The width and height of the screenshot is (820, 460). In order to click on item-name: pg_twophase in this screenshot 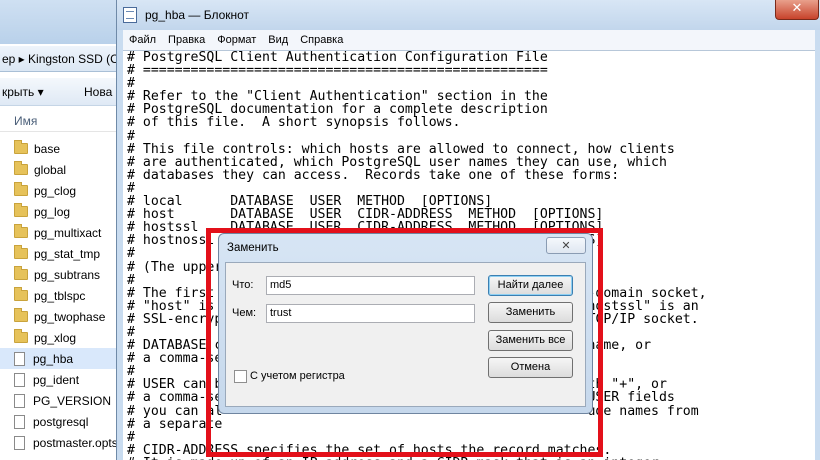, I will do `click(70, 316)`.